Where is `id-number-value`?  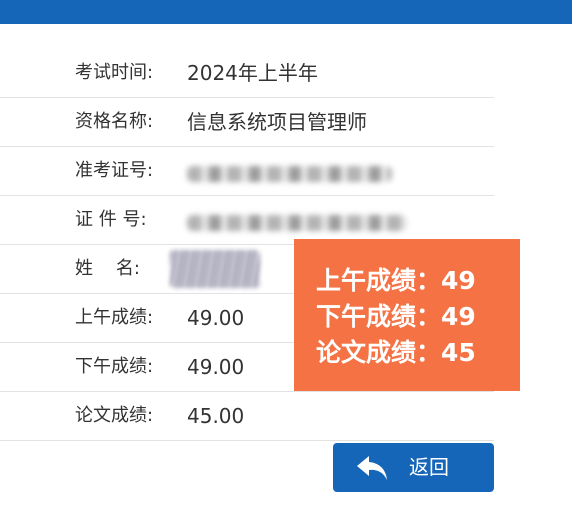
id-number-value is located at coordinates (297, 220).